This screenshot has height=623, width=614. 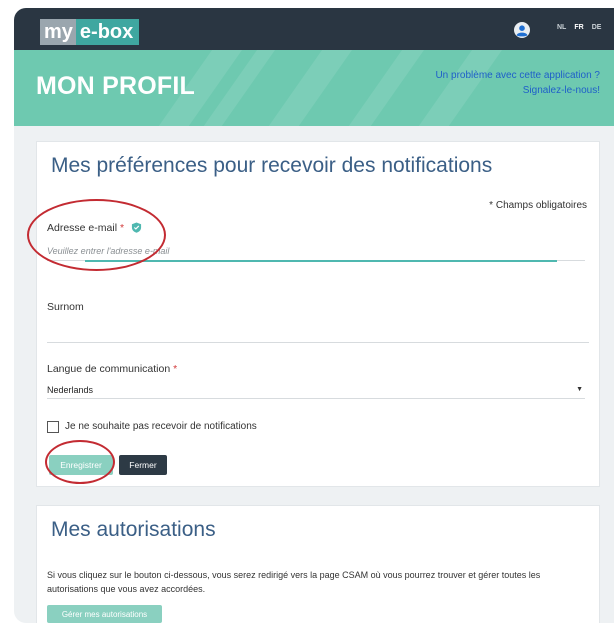 I want to click on language-label-text: Langue de communication, so click(x=109, y=369).